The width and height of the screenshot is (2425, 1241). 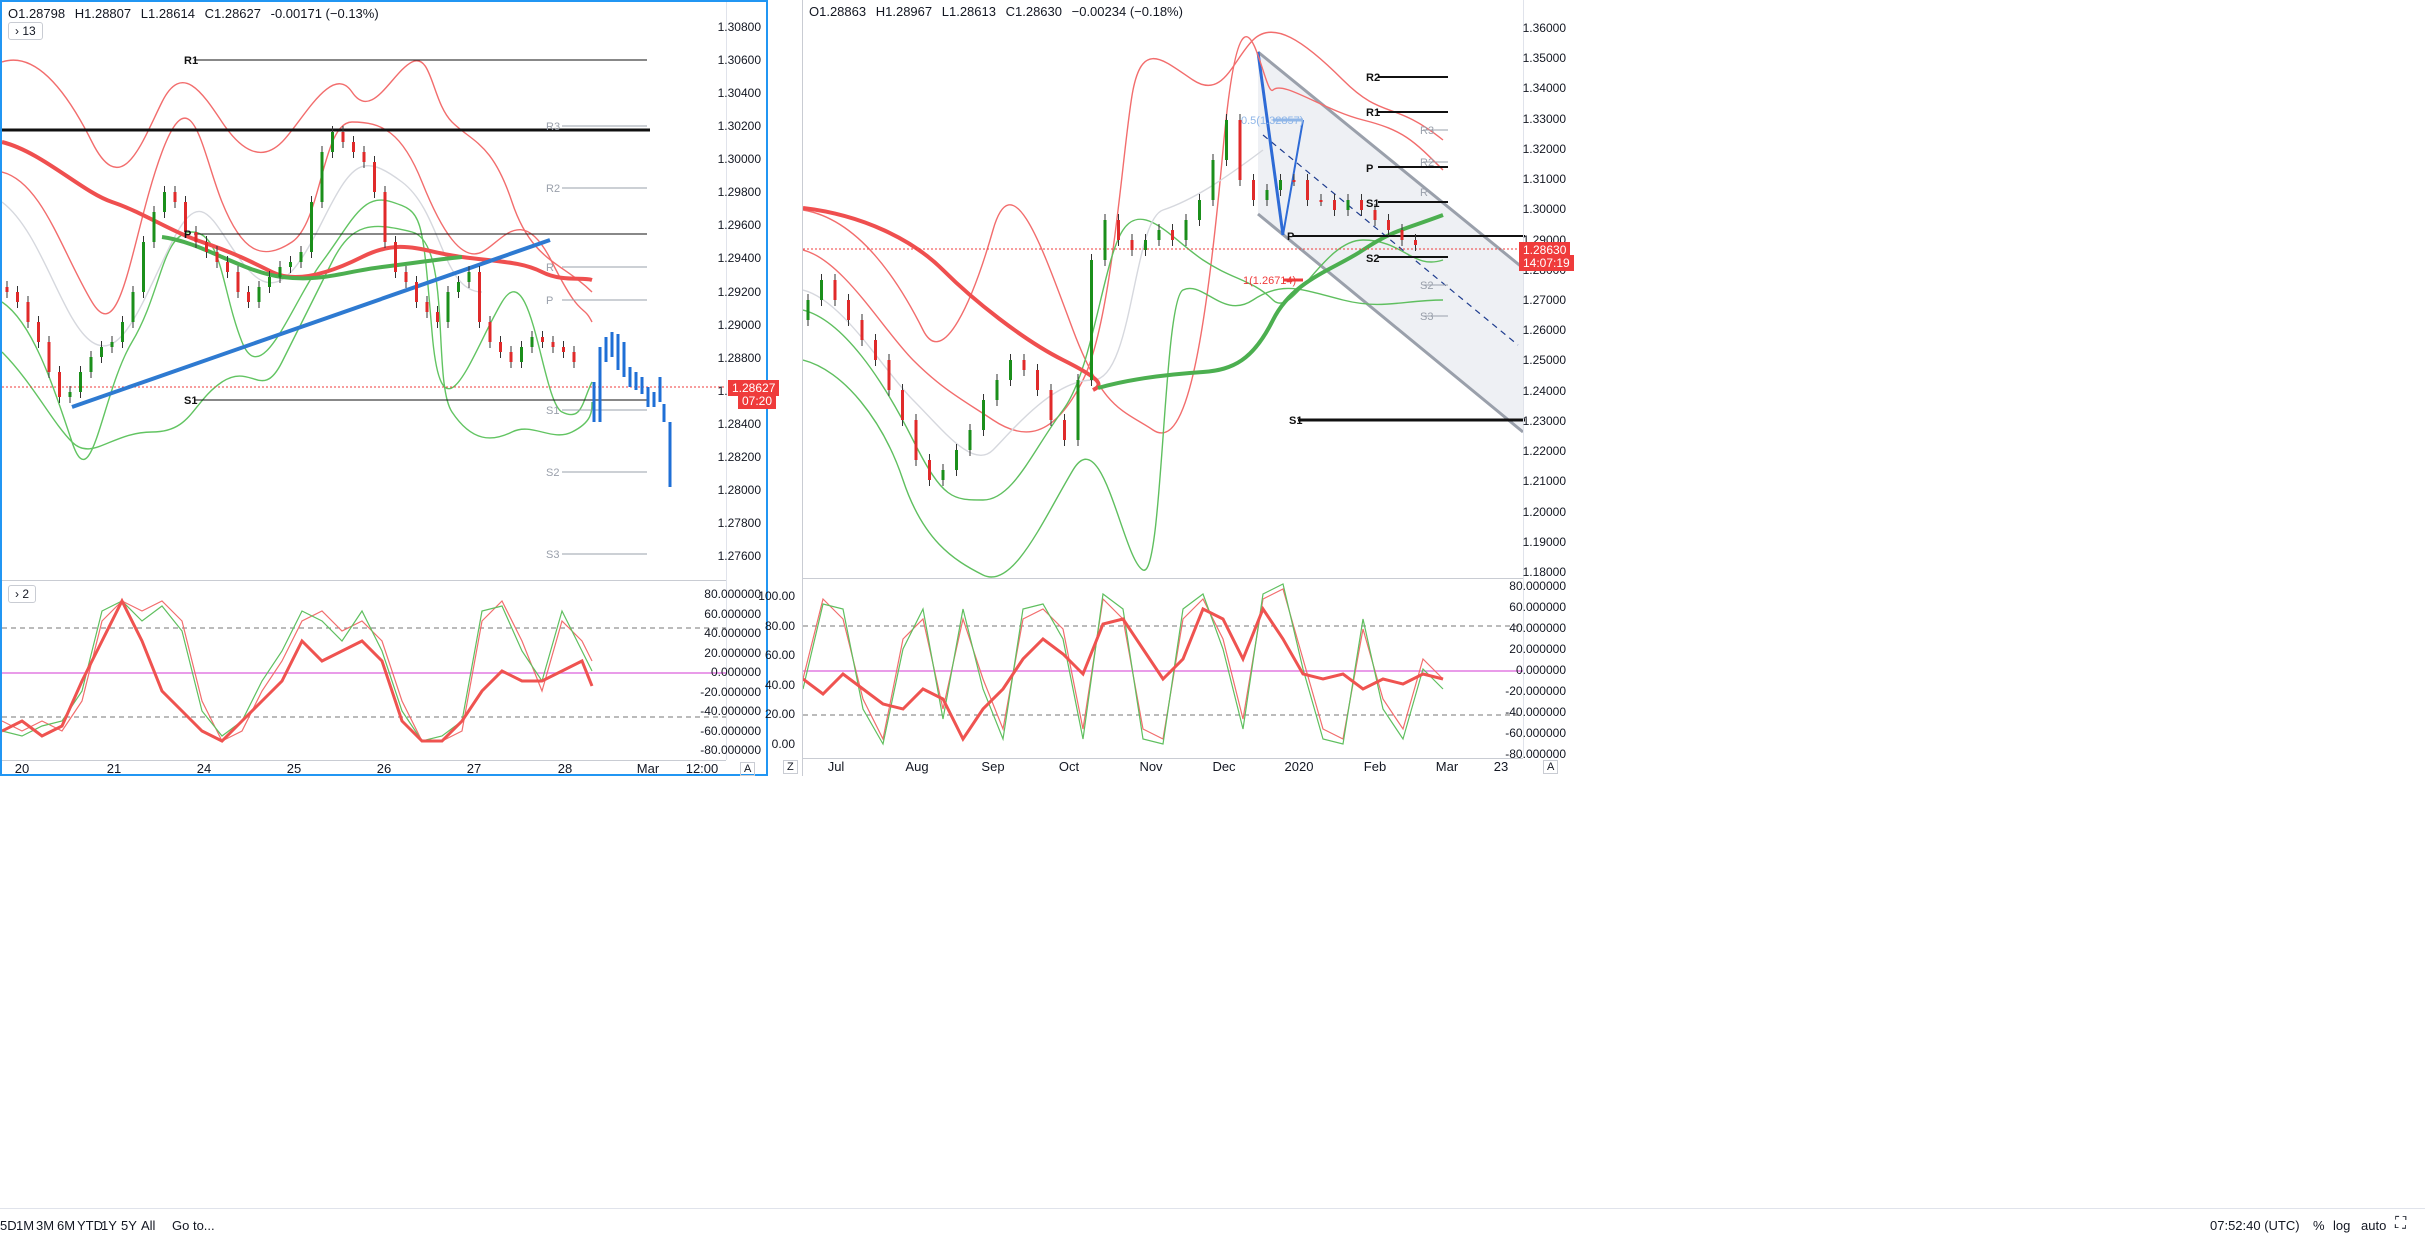 What do you see at coordinates (22, 594) in the screenshot?
I see `left-osc-toggle: › 2` at bounding box center [22, 594].